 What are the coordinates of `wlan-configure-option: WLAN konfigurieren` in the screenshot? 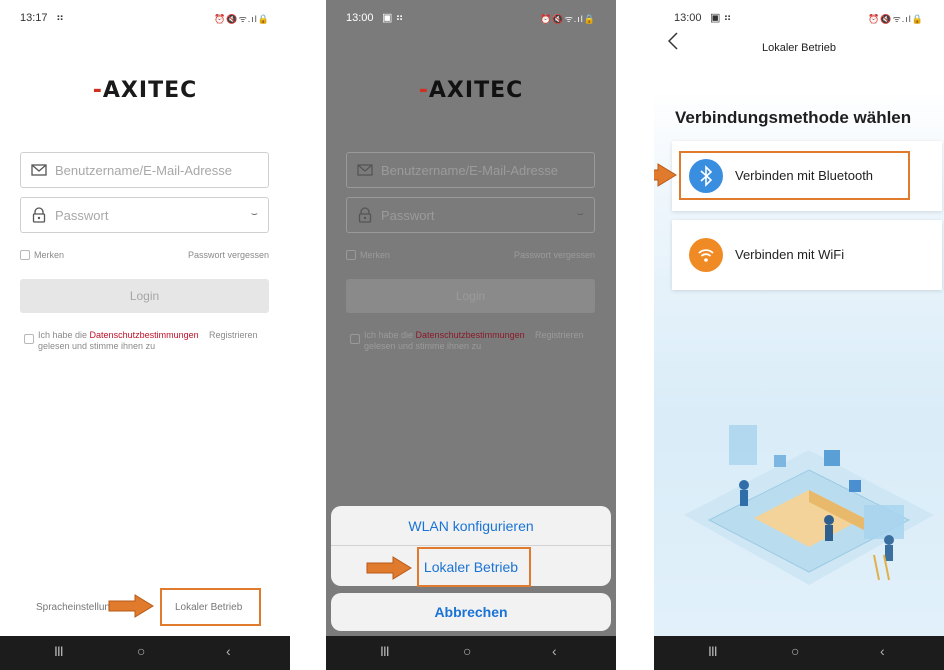 It's located at (471, 526).